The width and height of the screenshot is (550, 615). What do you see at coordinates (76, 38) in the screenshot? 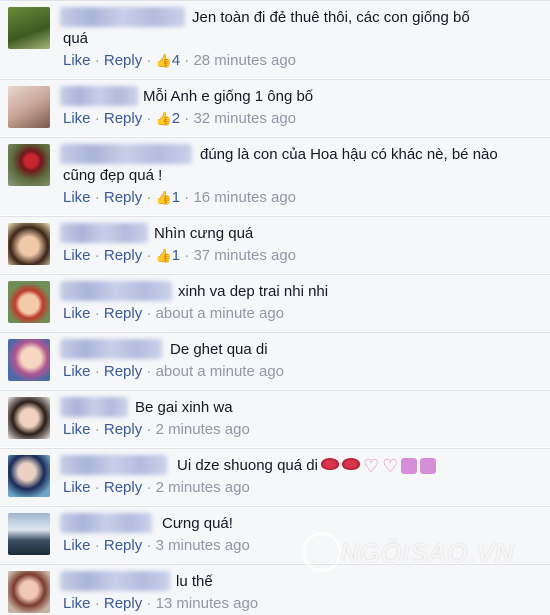
I see `comment-text-continued: quá` at bounding box center [76, 38].